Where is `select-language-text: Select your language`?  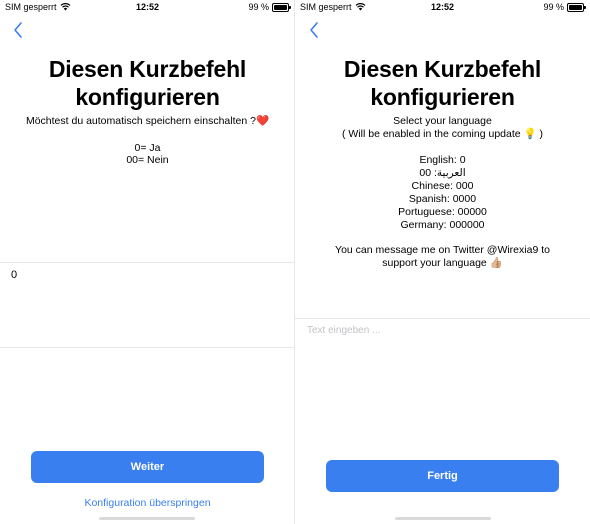 select-language-text: Select your language is located at coordinates (442, 121).